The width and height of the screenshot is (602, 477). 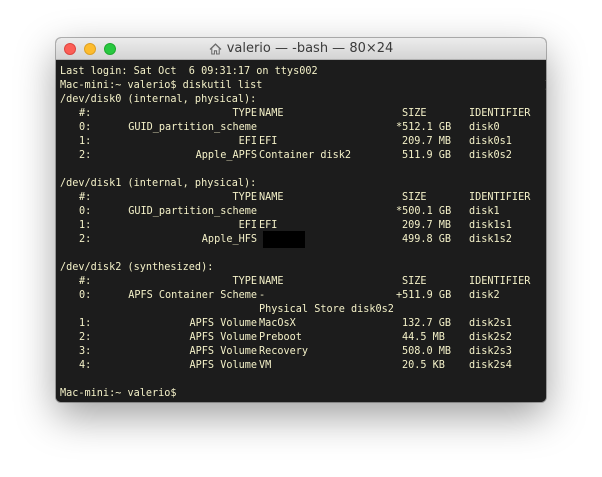 I want to click on partition-row: 2: APFS Volume Preboot 44.5 MB disk2s2, so click(x=301, y=338).